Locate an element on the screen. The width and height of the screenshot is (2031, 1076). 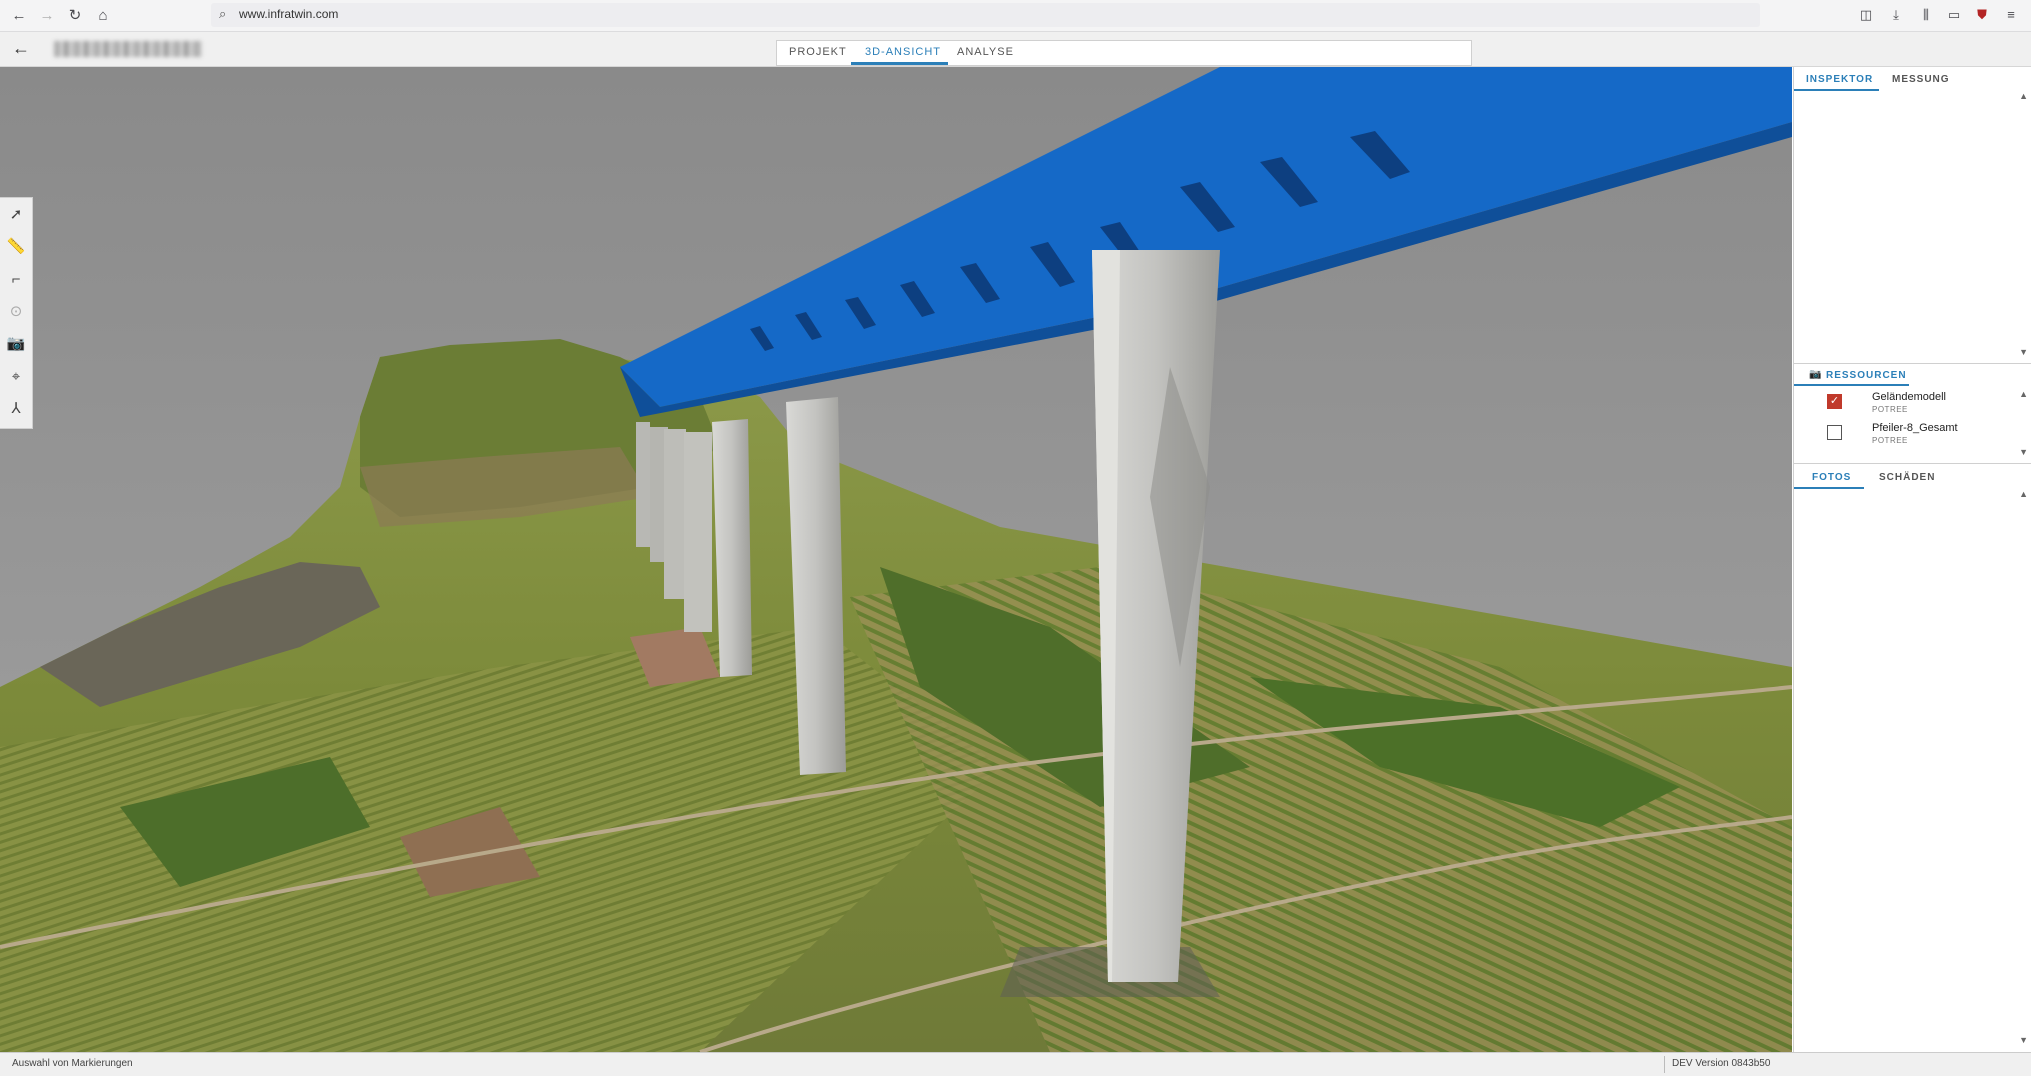
browser-toolbar: ← → ↻ ⌂ ⌕ www.infratwin.com ◫ ⤓ ⫼ ▭ ⛊ ≡ is located at coordinates (1015, 16).